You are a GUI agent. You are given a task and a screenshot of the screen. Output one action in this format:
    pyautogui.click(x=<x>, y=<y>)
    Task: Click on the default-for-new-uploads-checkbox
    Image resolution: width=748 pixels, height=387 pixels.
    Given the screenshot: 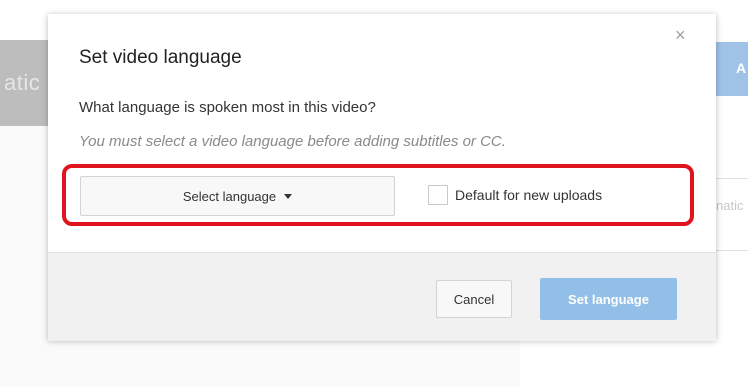 What is the action you would take?
    pyautogui.click(x=438, y=195)
    